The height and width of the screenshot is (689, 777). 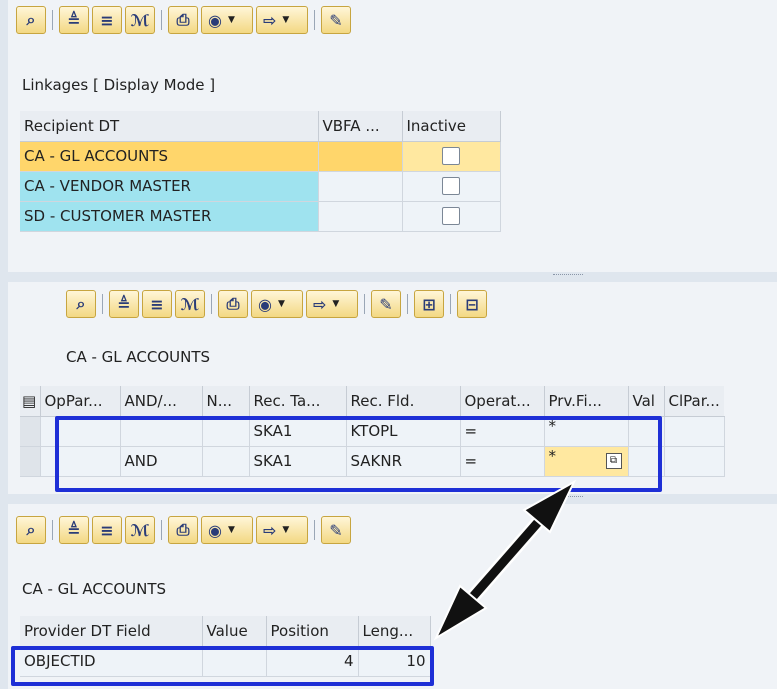 I want to click on double-arrow-annotation, so click(x=505, y=560).